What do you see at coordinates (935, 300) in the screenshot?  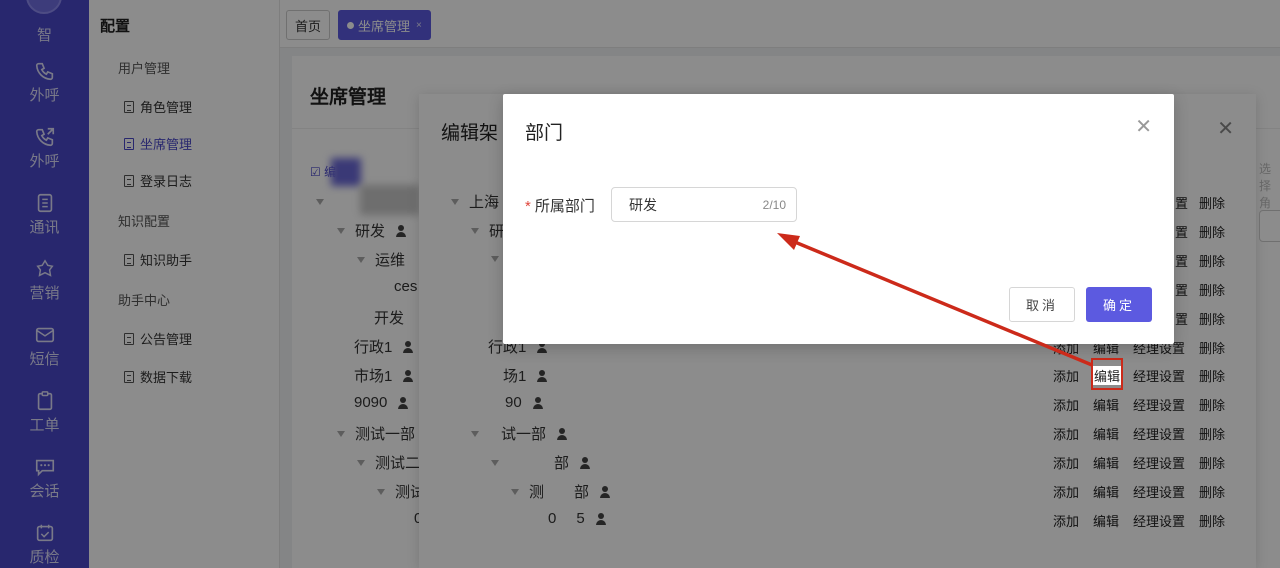 I see `annotation-arrow` at bounding box center [935, 300].